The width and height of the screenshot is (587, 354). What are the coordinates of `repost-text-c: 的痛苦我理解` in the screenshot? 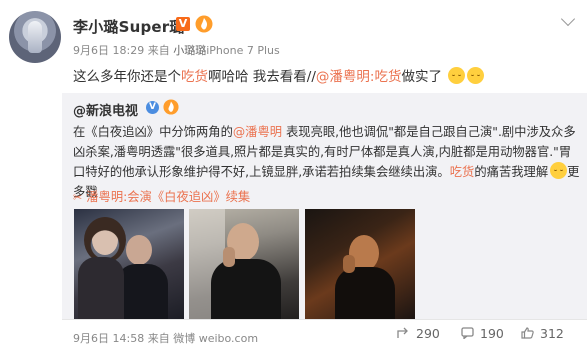 It's located at (511, 172).